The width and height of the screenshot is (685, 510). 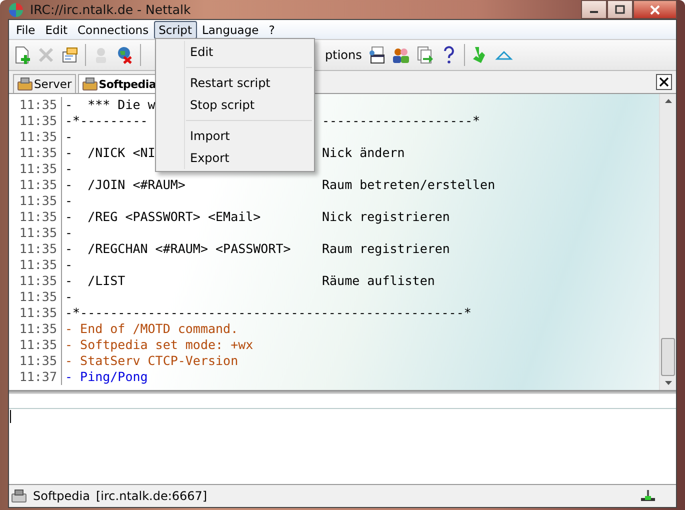 I want to click on script-icon, so click(x=377, y=55).